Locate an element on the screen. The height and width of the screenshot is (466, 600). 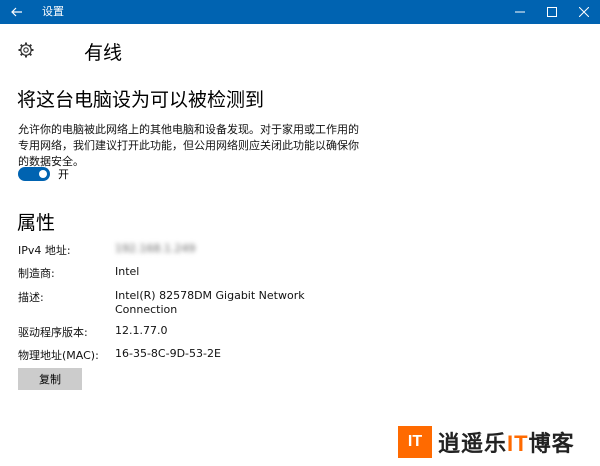
minimize-icon is located at coordinates (520, 12).